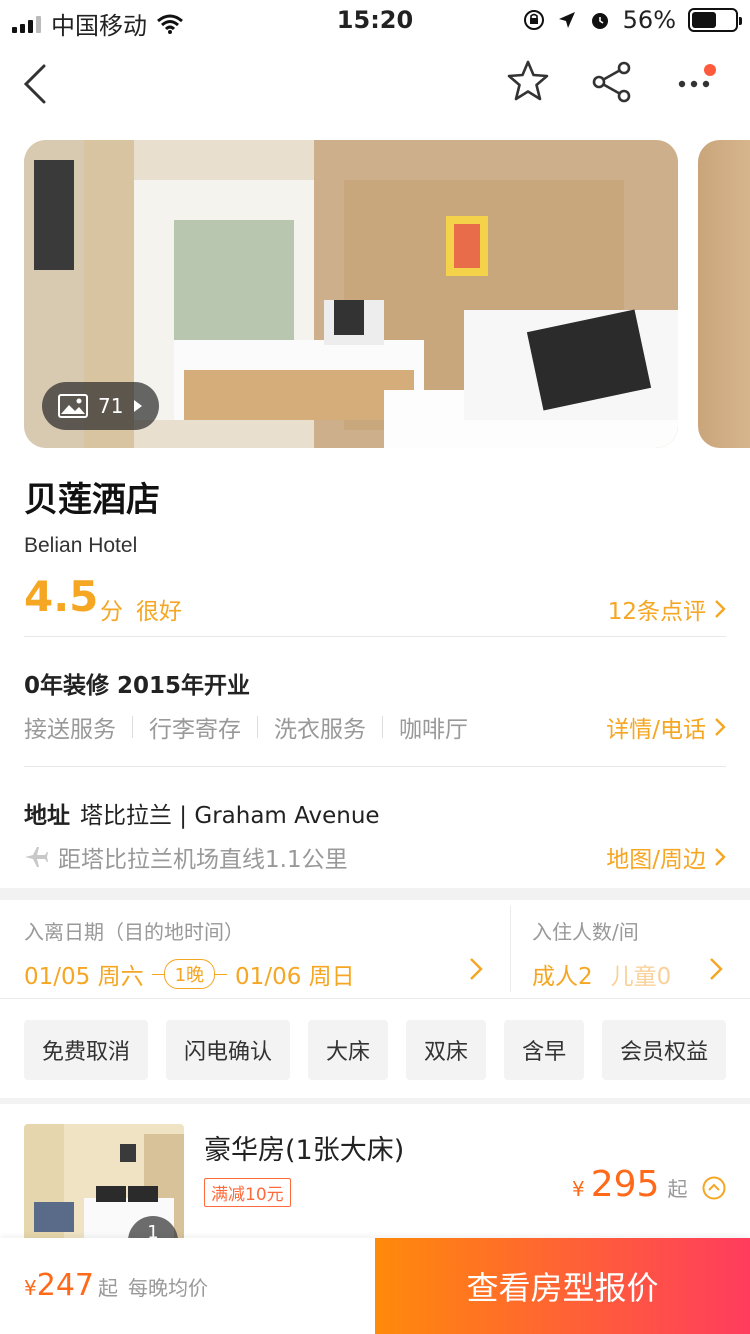  I want to click on status-right: 56%, so click(632, 20).